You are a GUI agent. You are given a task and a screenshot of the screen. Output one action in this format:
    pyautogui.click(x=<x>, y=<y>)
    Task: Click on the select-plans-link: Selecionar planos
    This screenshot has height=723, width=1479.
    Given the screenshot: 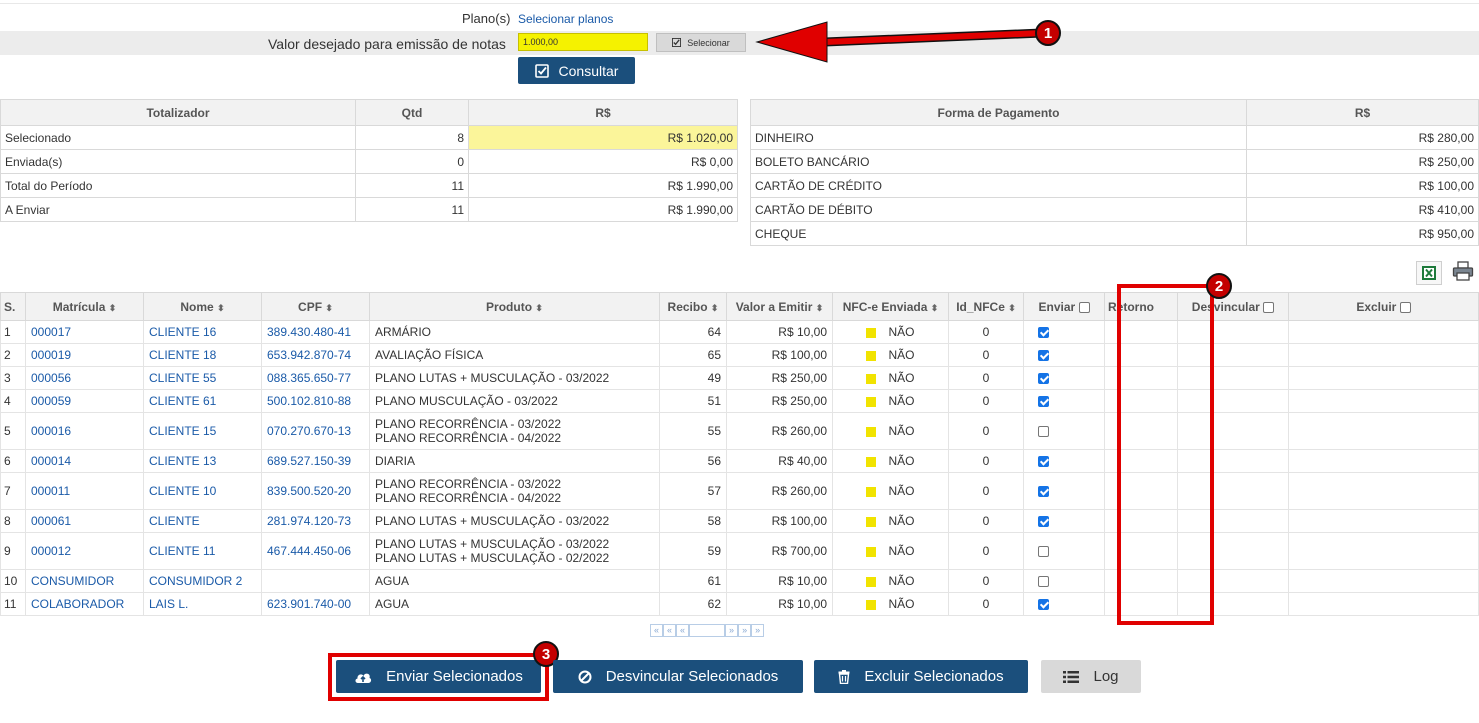 What is the action you would take?
    pyautogui.click(x=565, y=19)
    